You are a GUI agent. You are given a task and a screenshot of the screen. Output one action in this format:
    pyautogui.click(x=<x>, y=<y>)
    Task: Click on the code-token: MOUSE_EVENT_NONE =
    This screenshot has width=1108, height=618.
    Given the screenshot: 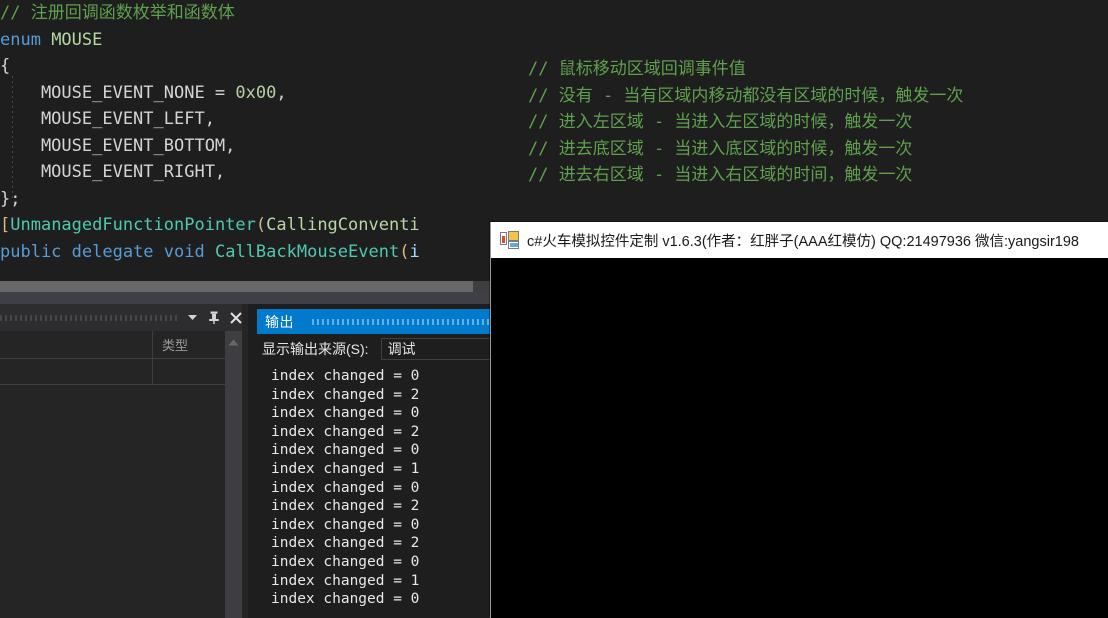 What is the action you would take?
    pyautogui.click(x=118, y=92)
    